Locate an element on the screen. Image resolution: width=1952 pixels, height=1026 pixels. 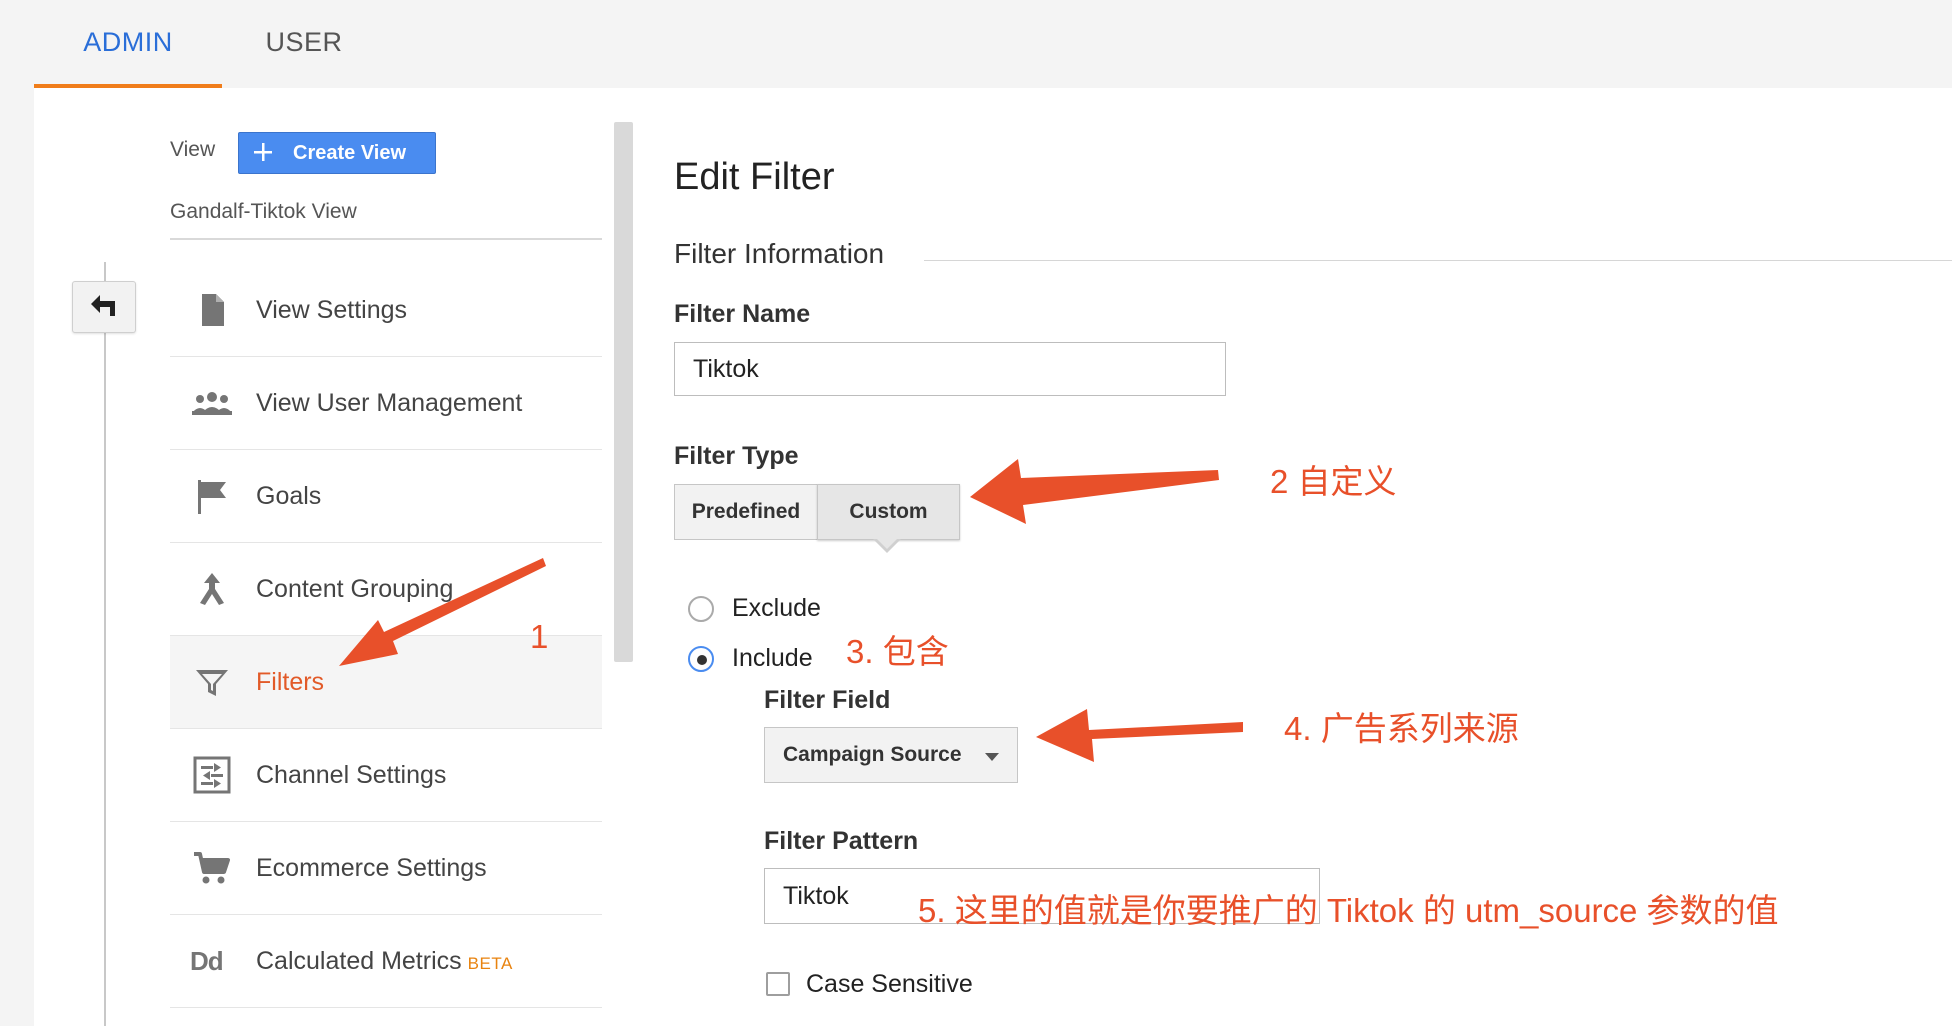
annotation-step-2: 2 自定义 is located at coordinates (1333, 481).